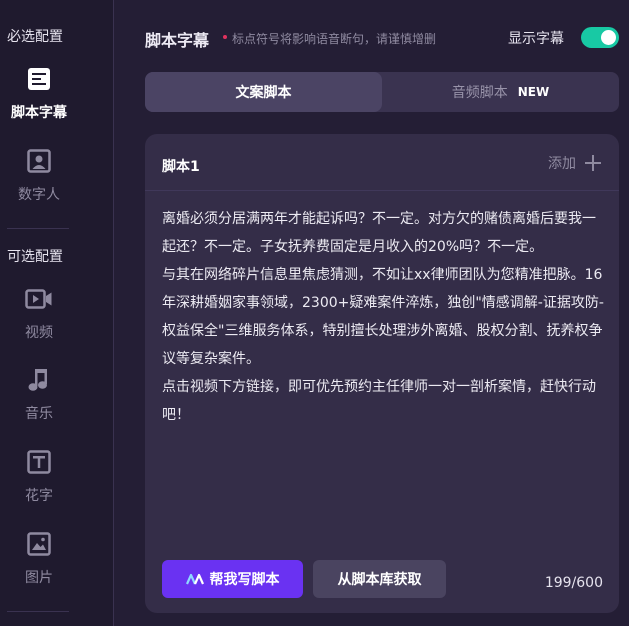  I want to click on script-tabs: 文案脚本 音频脚本 NEW, so click(382, 92).